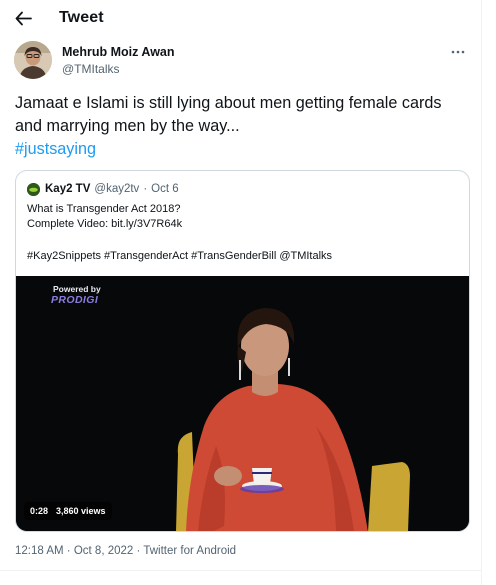 This screenshot has width=496, height=585. I want to click on quoted-author-name: Kay2 TV, so click(67, 189).